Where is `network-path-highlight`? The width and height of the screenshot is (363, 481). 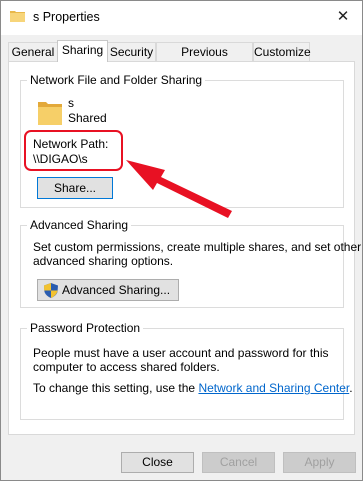
network-path-highlight is located at coordinates (73, 150).